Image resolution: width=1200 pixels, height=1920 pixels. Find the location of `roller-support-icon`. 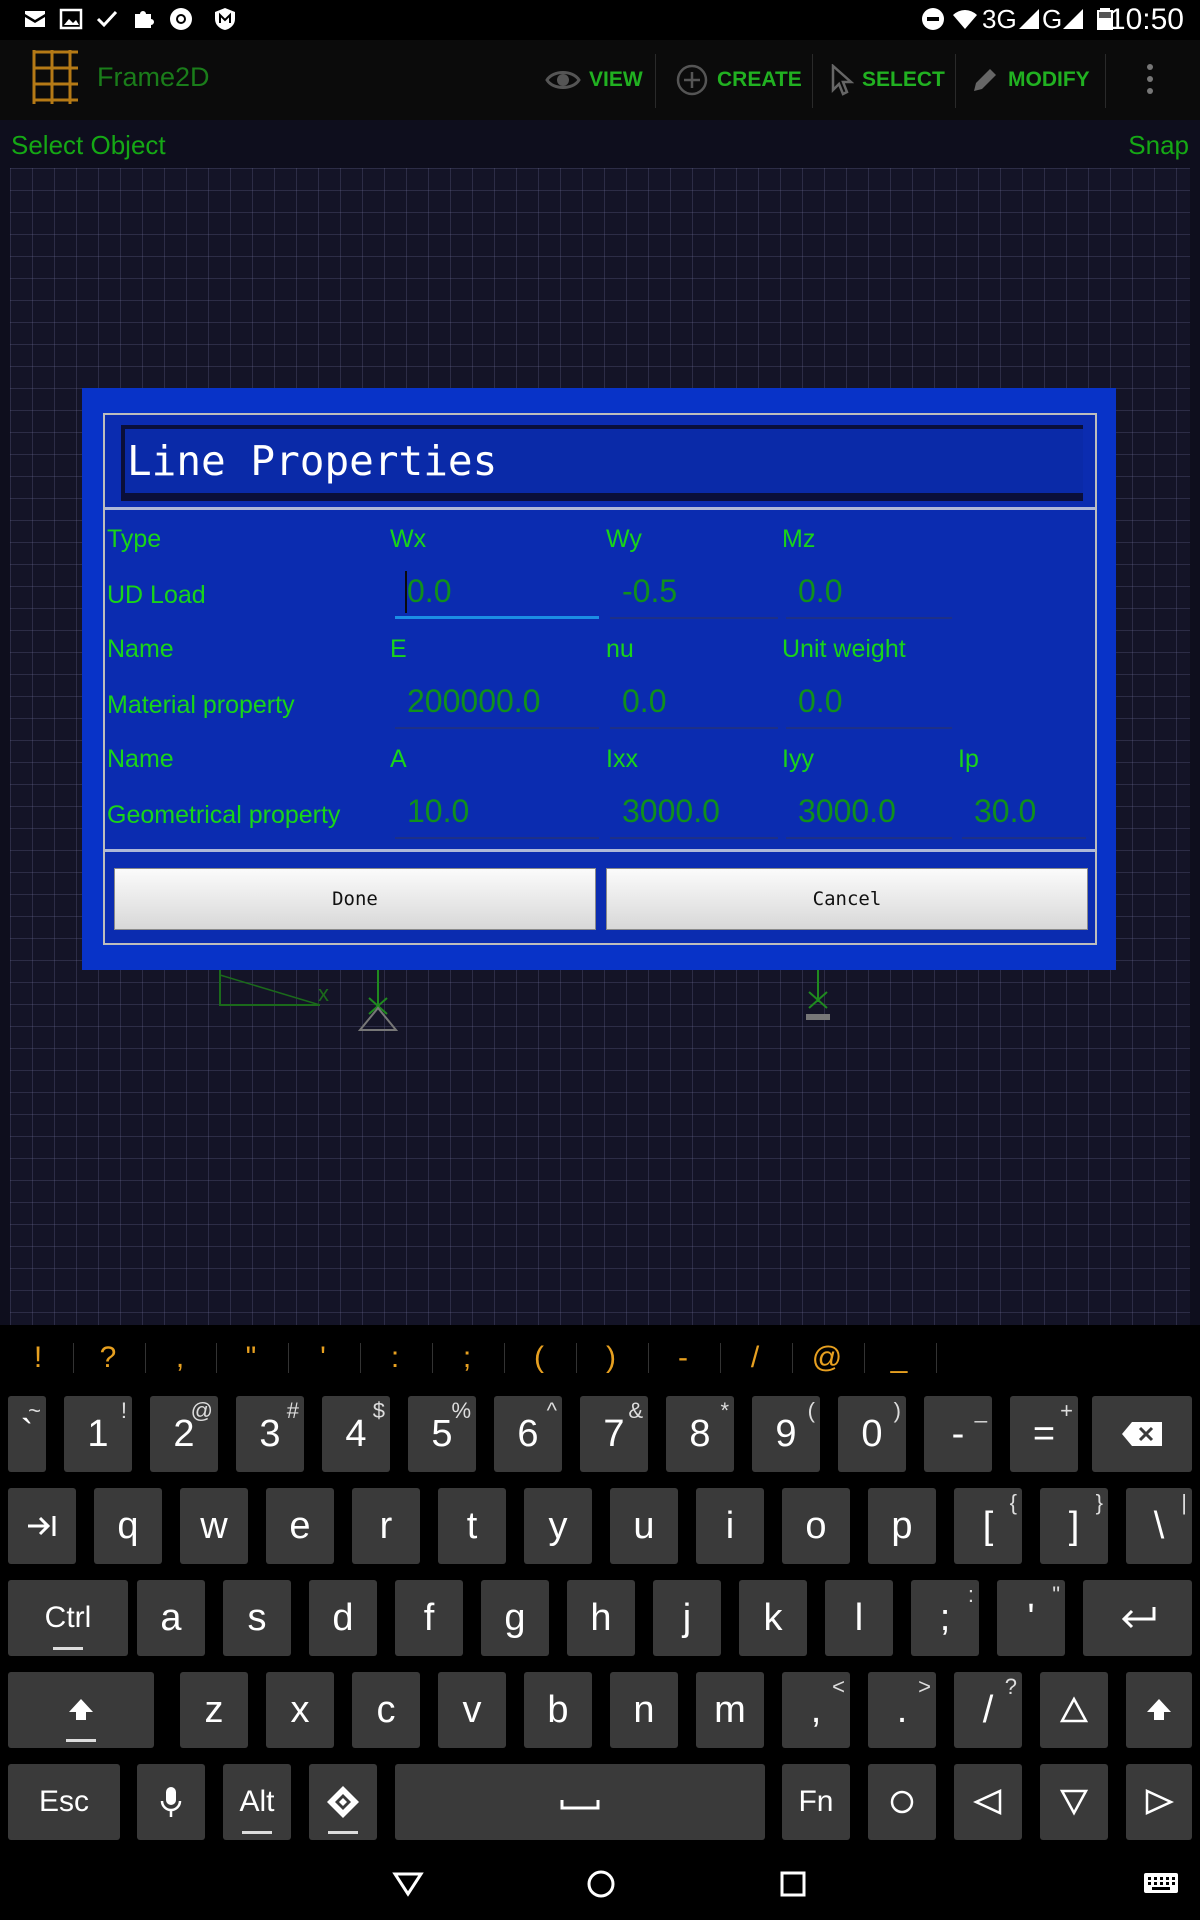

roller-support-icon is located at coordinates (825, 1005).